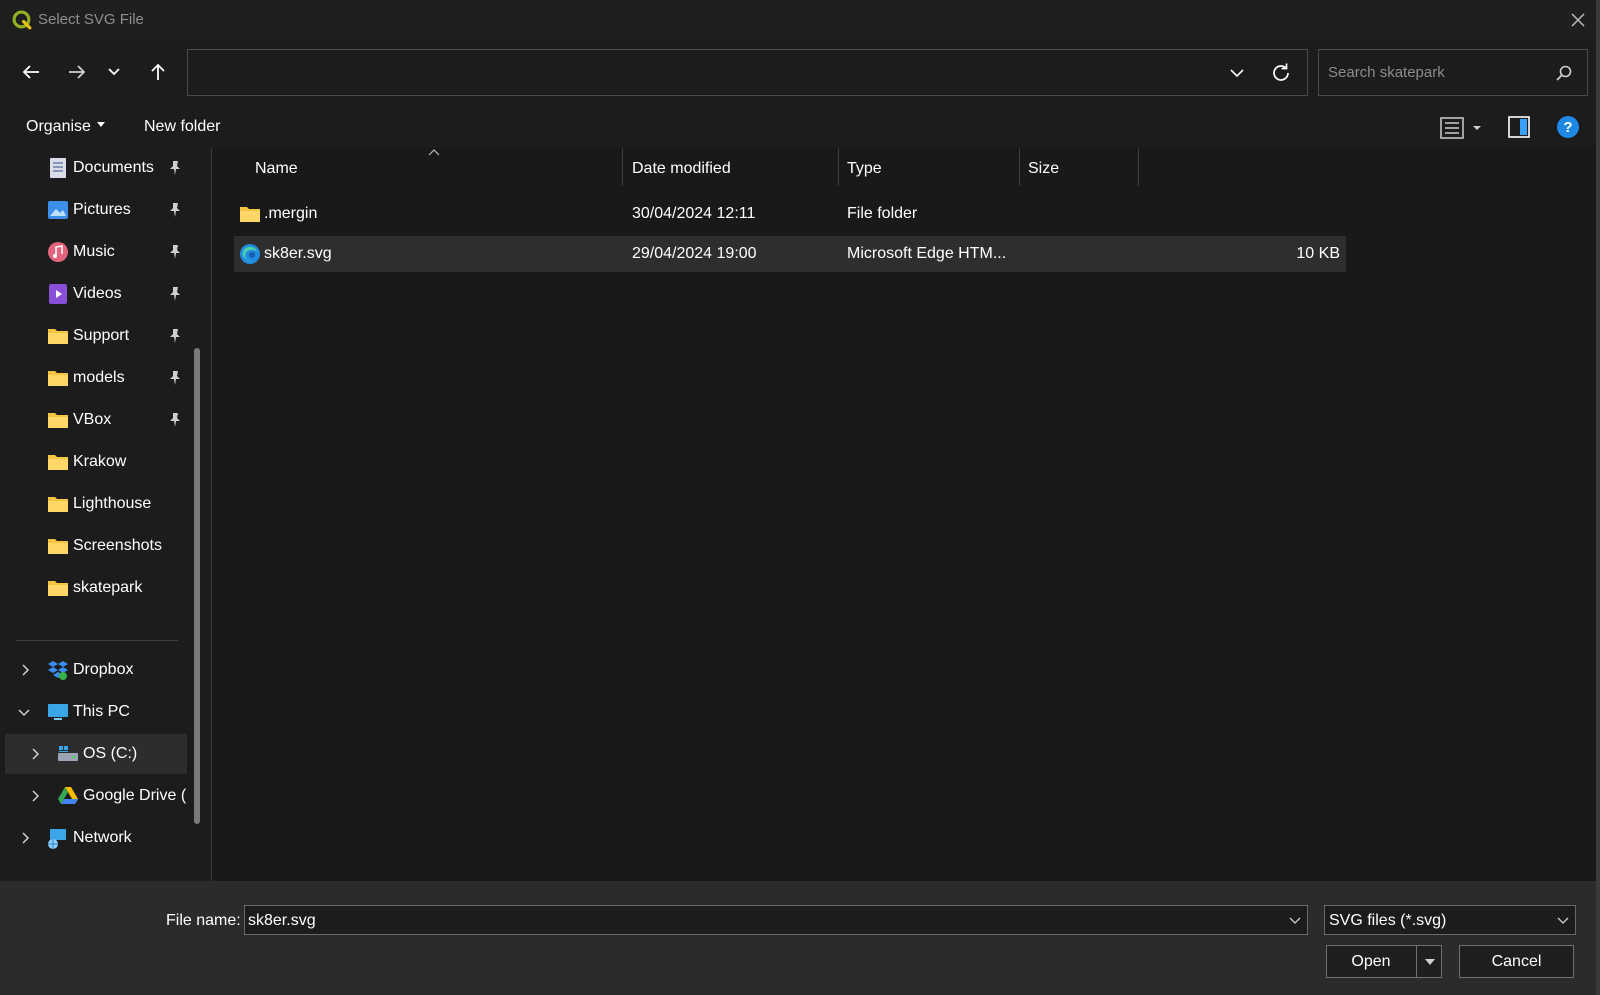  What do you see at coordinates (77, 72) in the screenshot?
I see `forward-button` at bounding box center [77, 72].